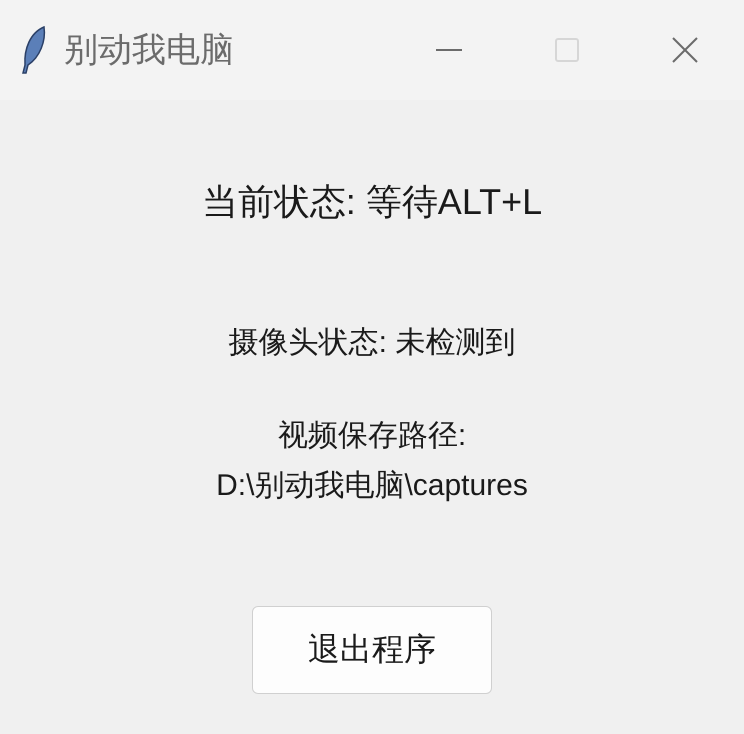 The width and height of the screenshot is (744, 734). I want to click on window-title: 别动我电脑, so click(149, 50).